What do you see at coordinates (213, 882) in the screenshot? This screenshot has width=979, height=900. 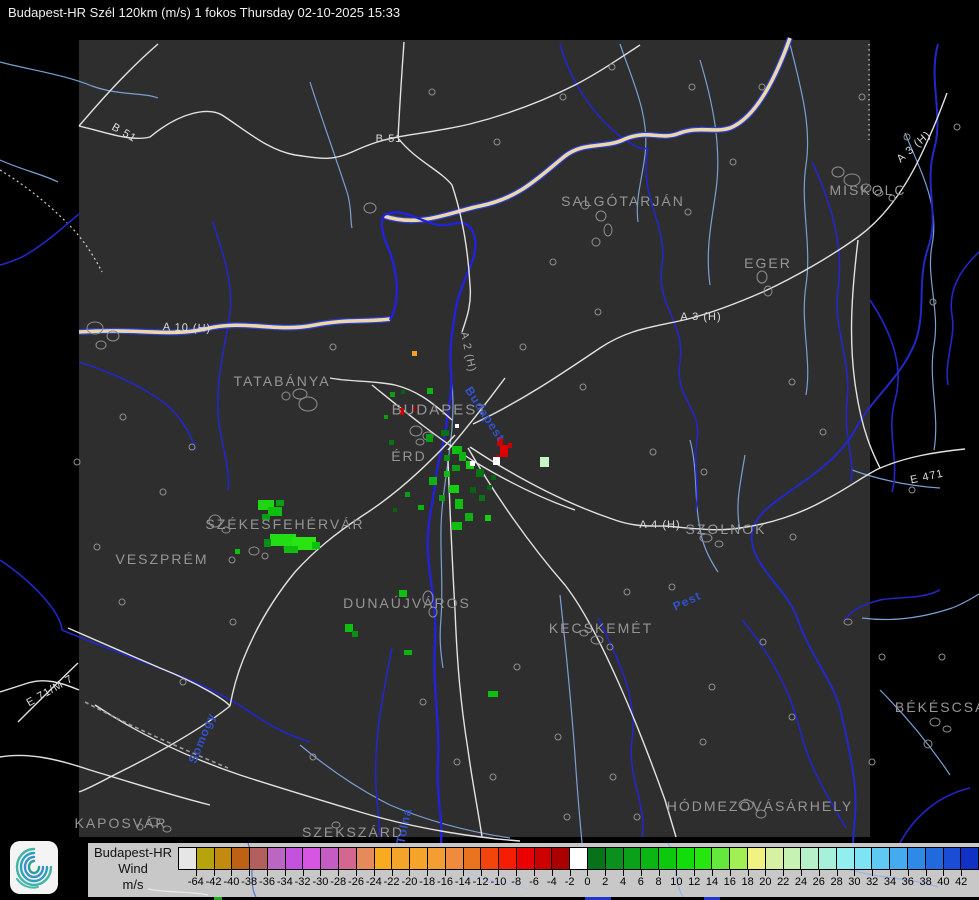 I see `legend-tick-label: -42` at bounding box center [213, 882].